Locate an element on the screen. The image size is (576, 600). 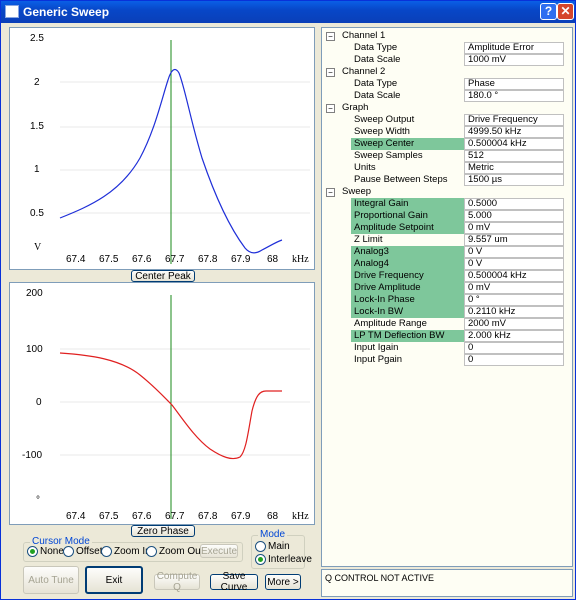
tree-row: Drive Amplitude 0 mV is located at coordinates (447, 288).